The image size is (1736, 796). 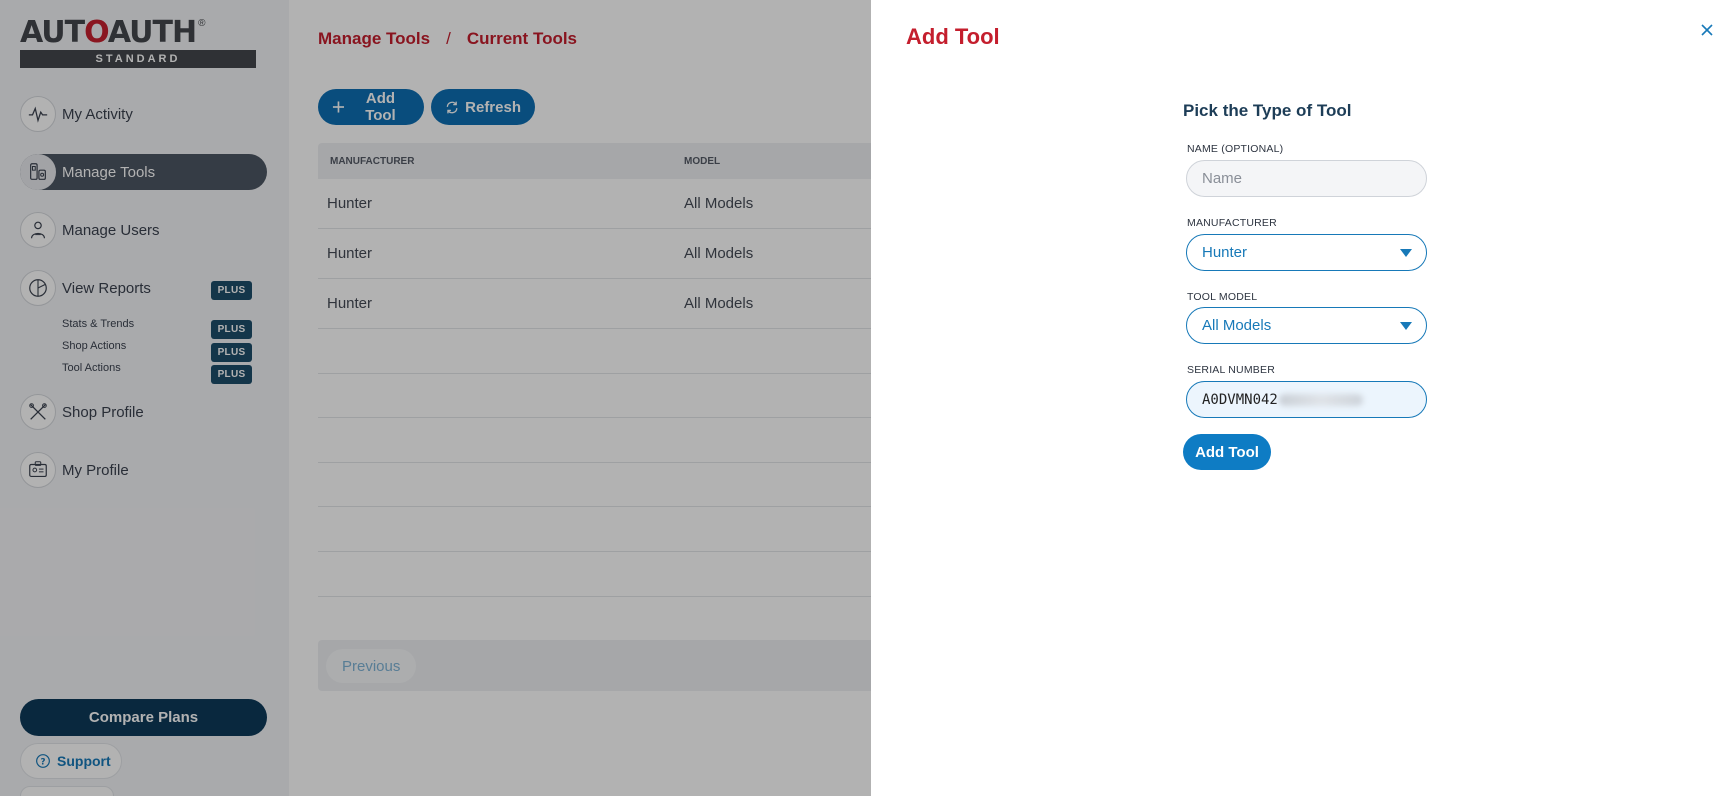 I want to click on submit-add-tool-button: Add Tool, so click(x=1227, y=452).